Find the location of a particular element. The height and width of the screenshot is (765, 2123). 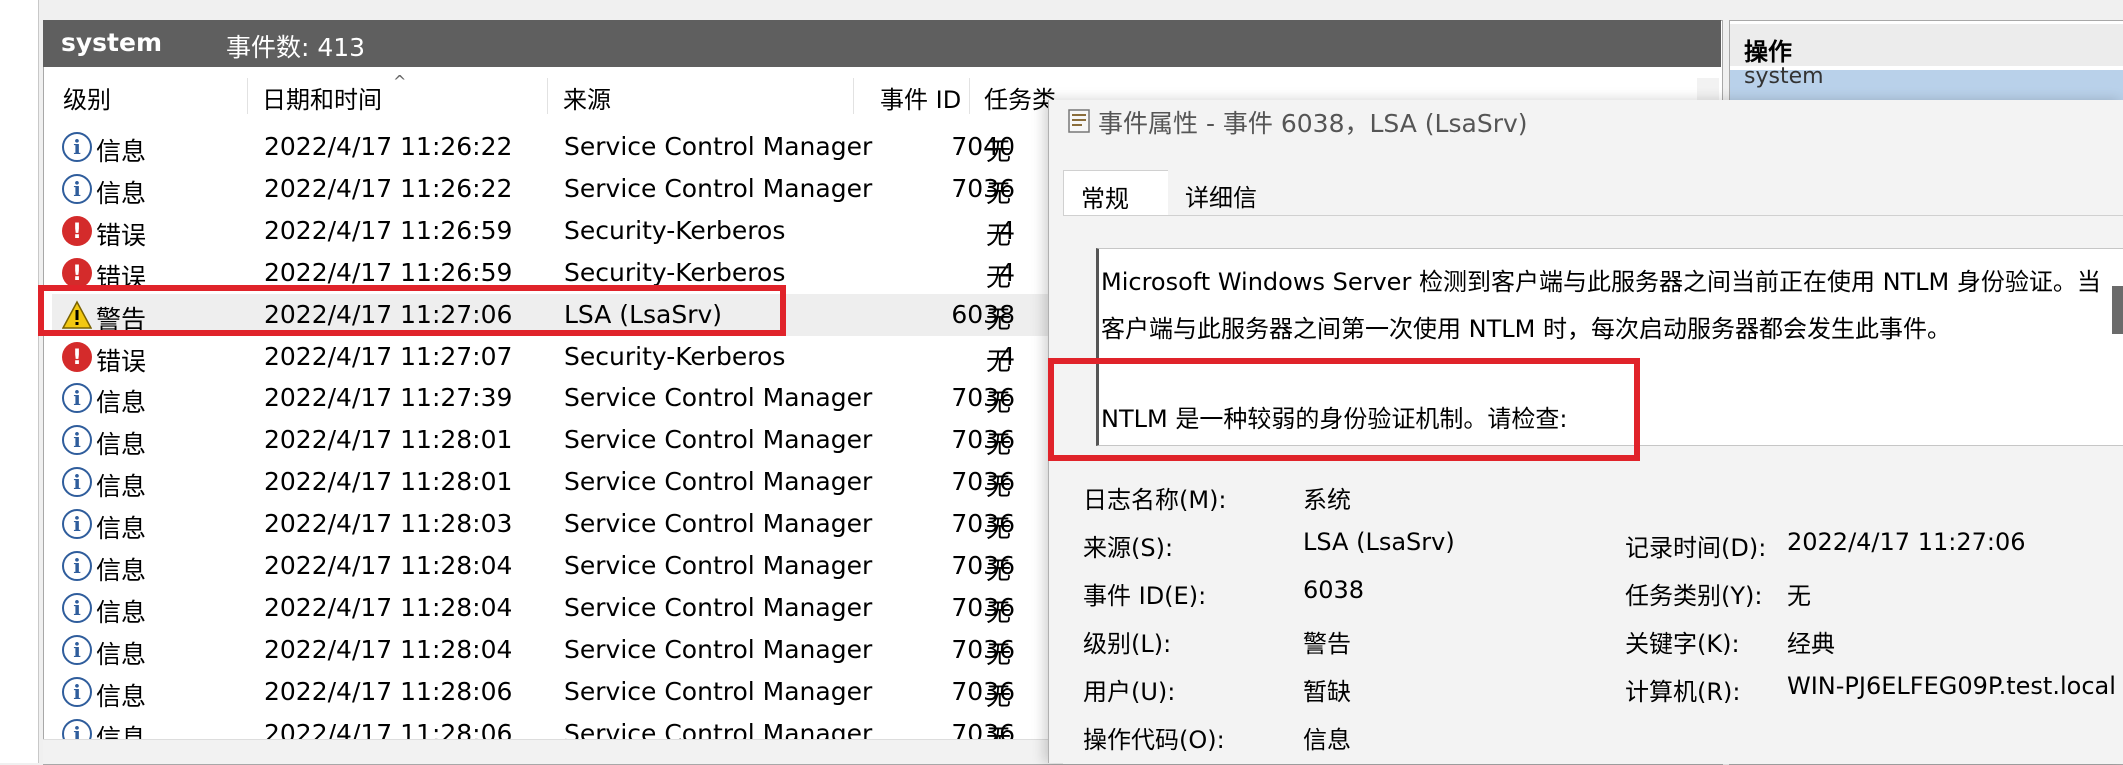

keywords-value: 经典 is located at coordinates (1811, 644).